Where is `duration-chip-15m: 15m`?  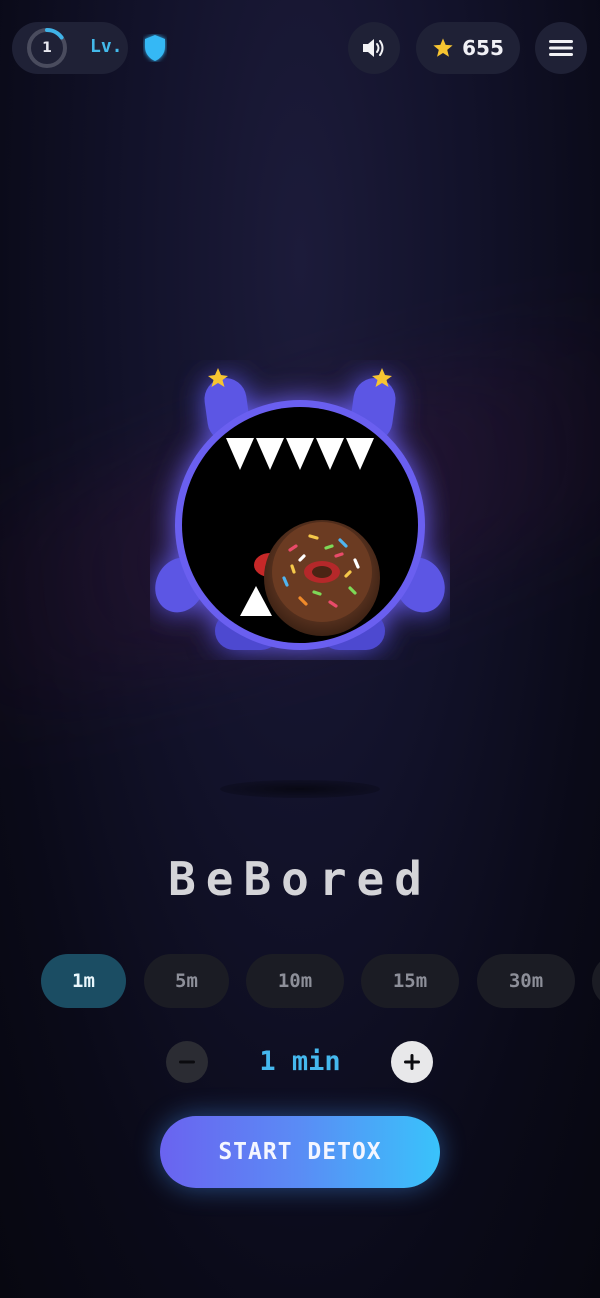 duration-chip-15m: 15m is located at coordinates (410, 981).